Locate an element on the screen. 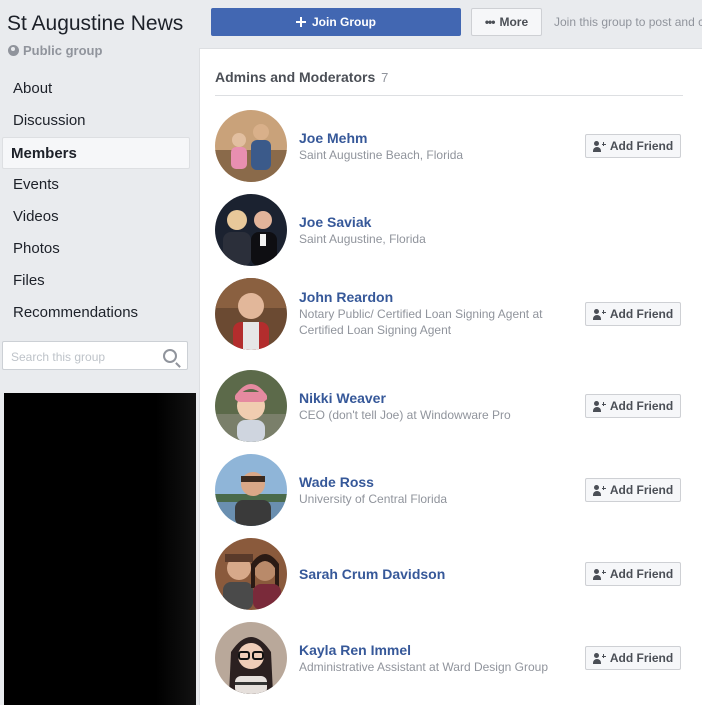 Image resolution: width=702 pixels, height=705 pixels. group-search is located at coordinates (95, 356).